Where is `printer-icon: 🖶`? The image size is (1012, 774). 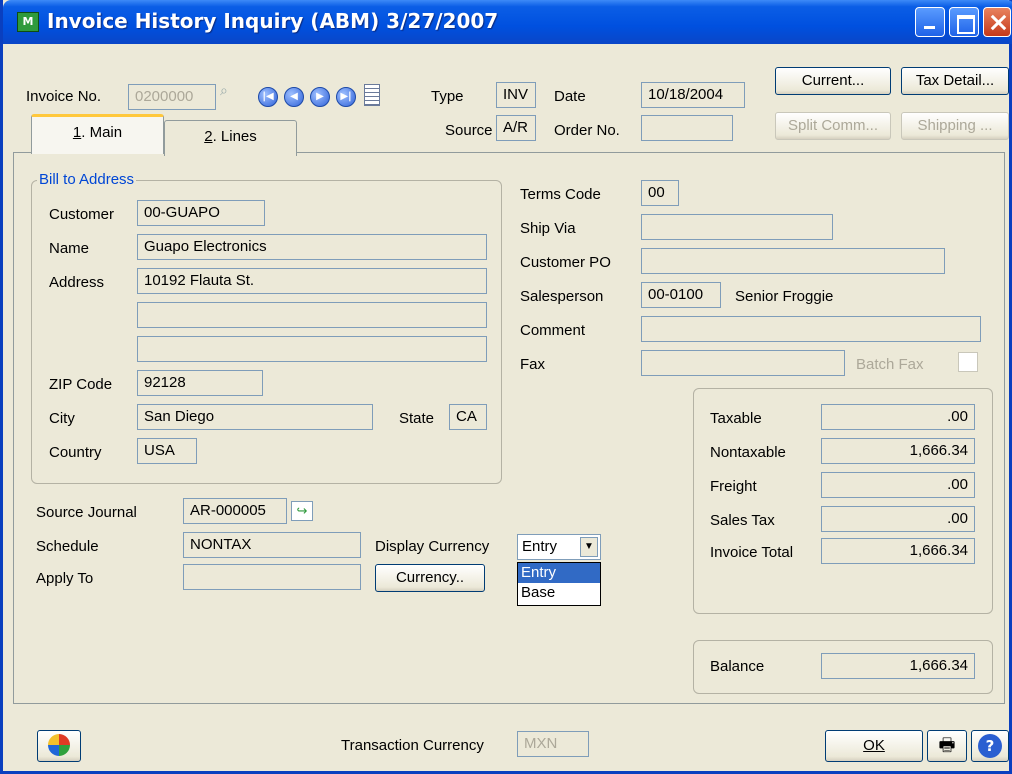 printer-icon: 🖶 is located at coordinates (947, 746).